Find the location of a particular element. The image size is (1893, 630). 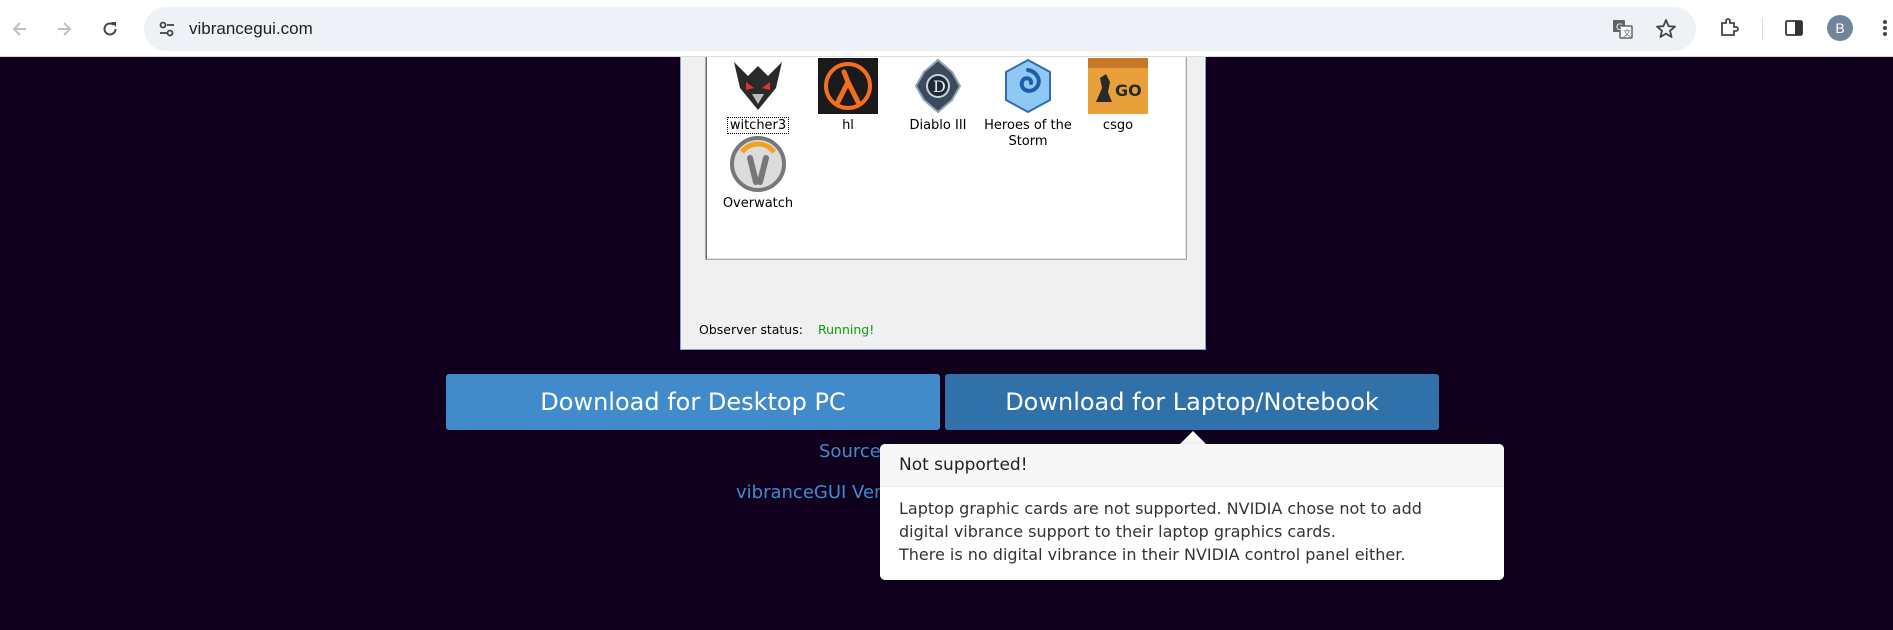

download-laptop-button: Download for Laptop/Notebook is located at coordinates (1192, 402).